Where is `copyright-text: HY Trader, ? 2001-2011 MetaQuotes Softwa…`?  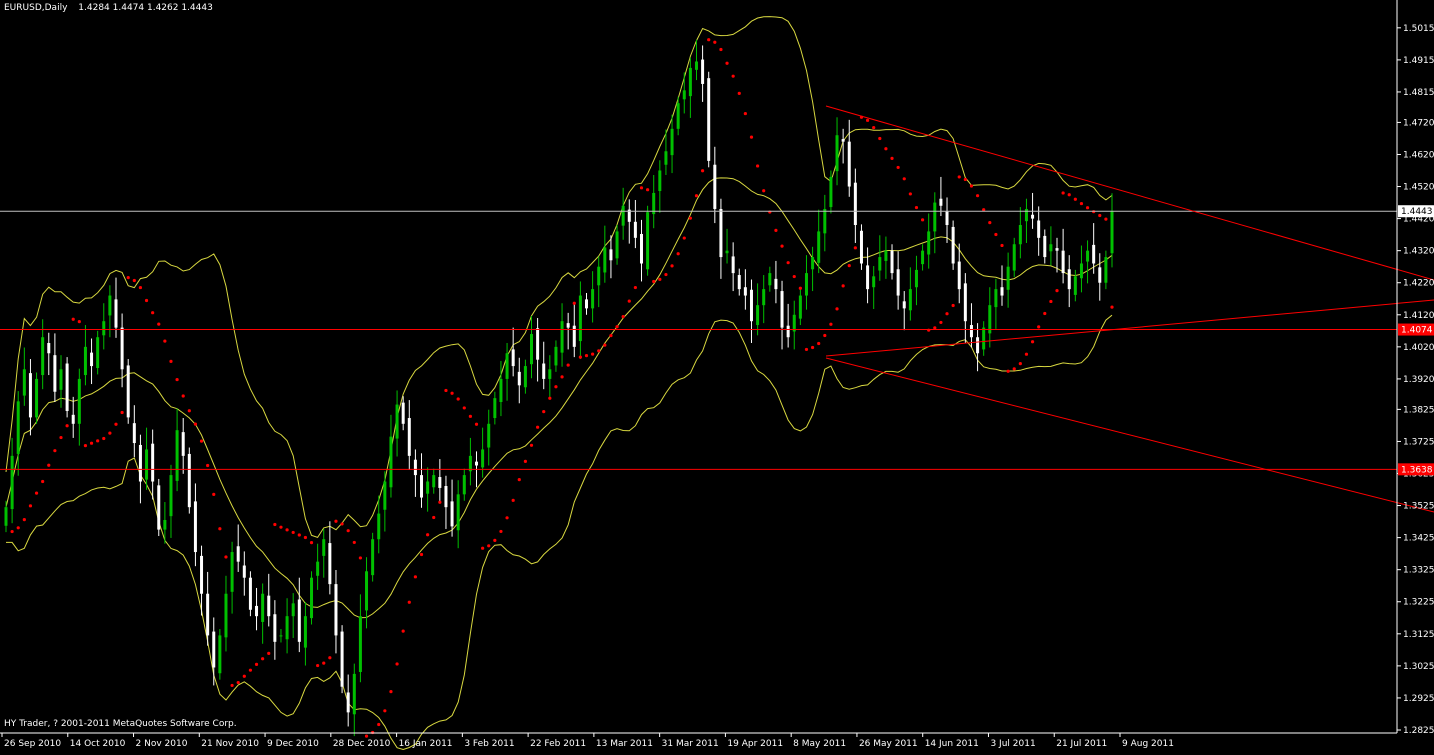
copyright-text: HY Trader, ? 2001-2011 MetaQuotes Softwa… is located at coordinates (120, 724).